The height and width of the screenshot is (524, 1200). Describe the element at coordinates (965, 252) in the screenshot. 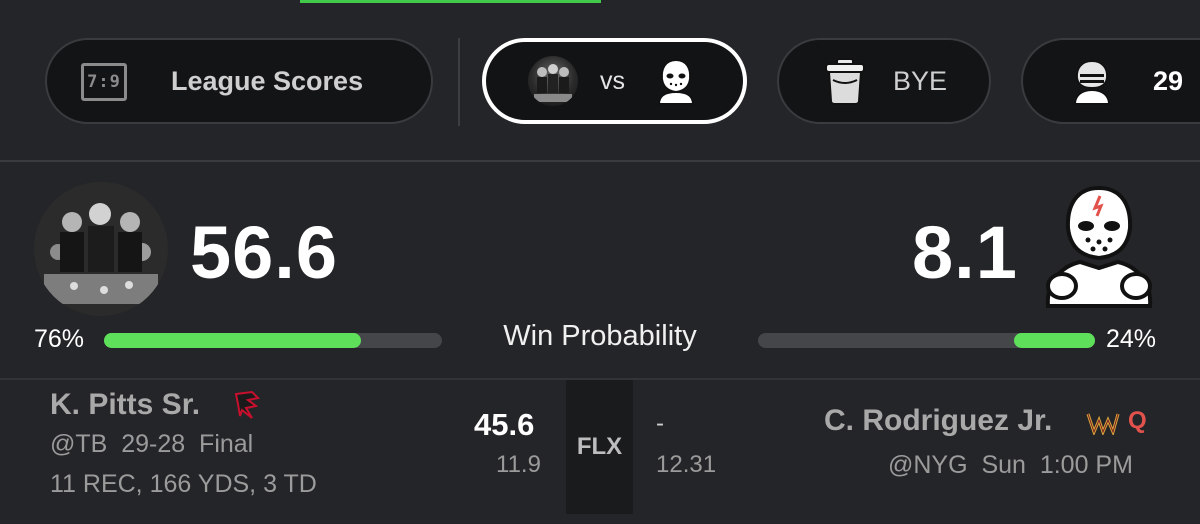

I see `away-score: 8.1` at that location.